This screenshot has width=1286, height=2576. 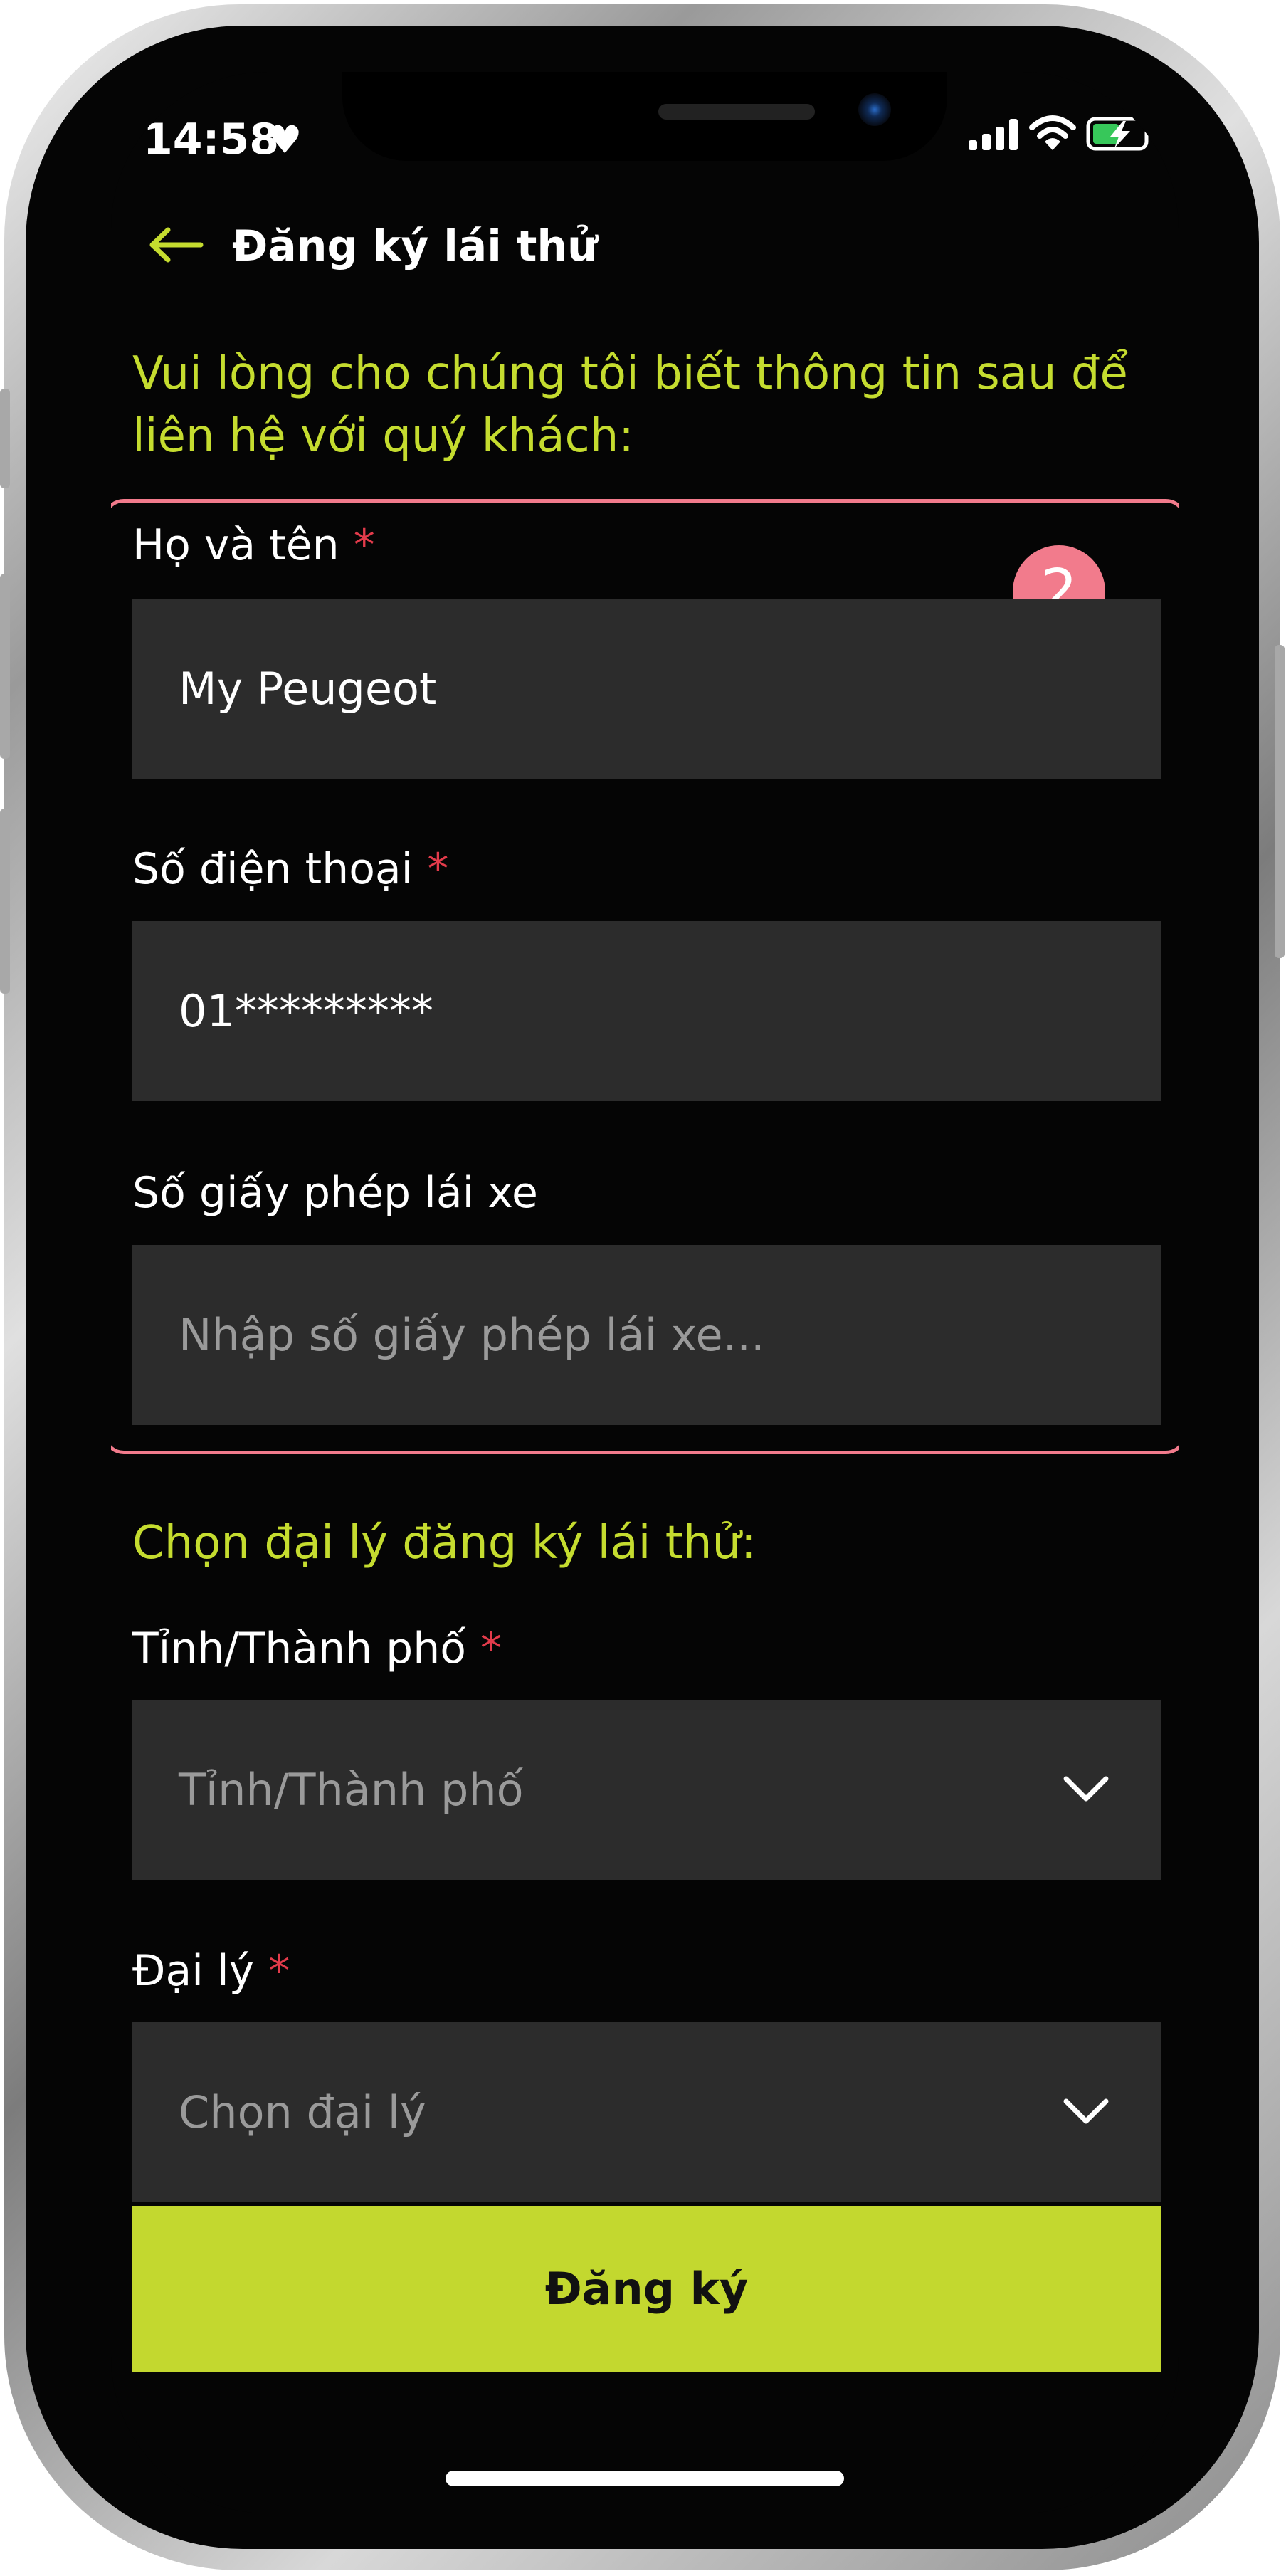 What do you see at coordinates (444, 1543) in the screenshot?
I see `dealer-section-title: Chọn đại lý đăng ký lái thử:` at bounding box center [444, 1543].